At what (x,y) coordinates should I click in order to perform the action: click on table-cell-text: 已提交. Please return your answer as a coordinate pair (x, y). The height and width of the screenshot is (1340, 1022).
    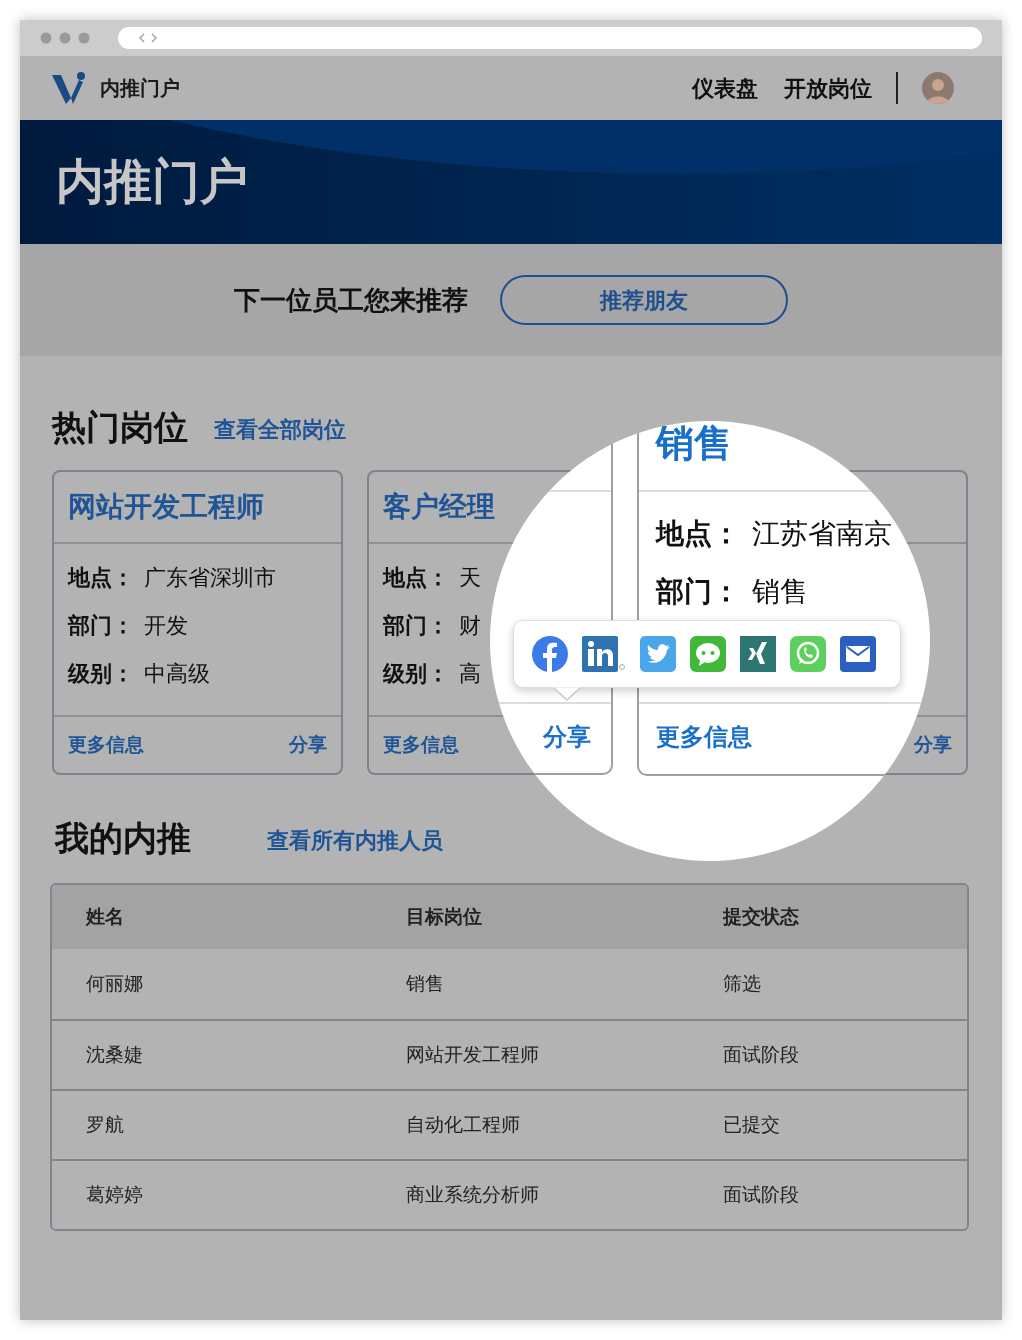
    Looking at the image, I should click on (752, 1124).